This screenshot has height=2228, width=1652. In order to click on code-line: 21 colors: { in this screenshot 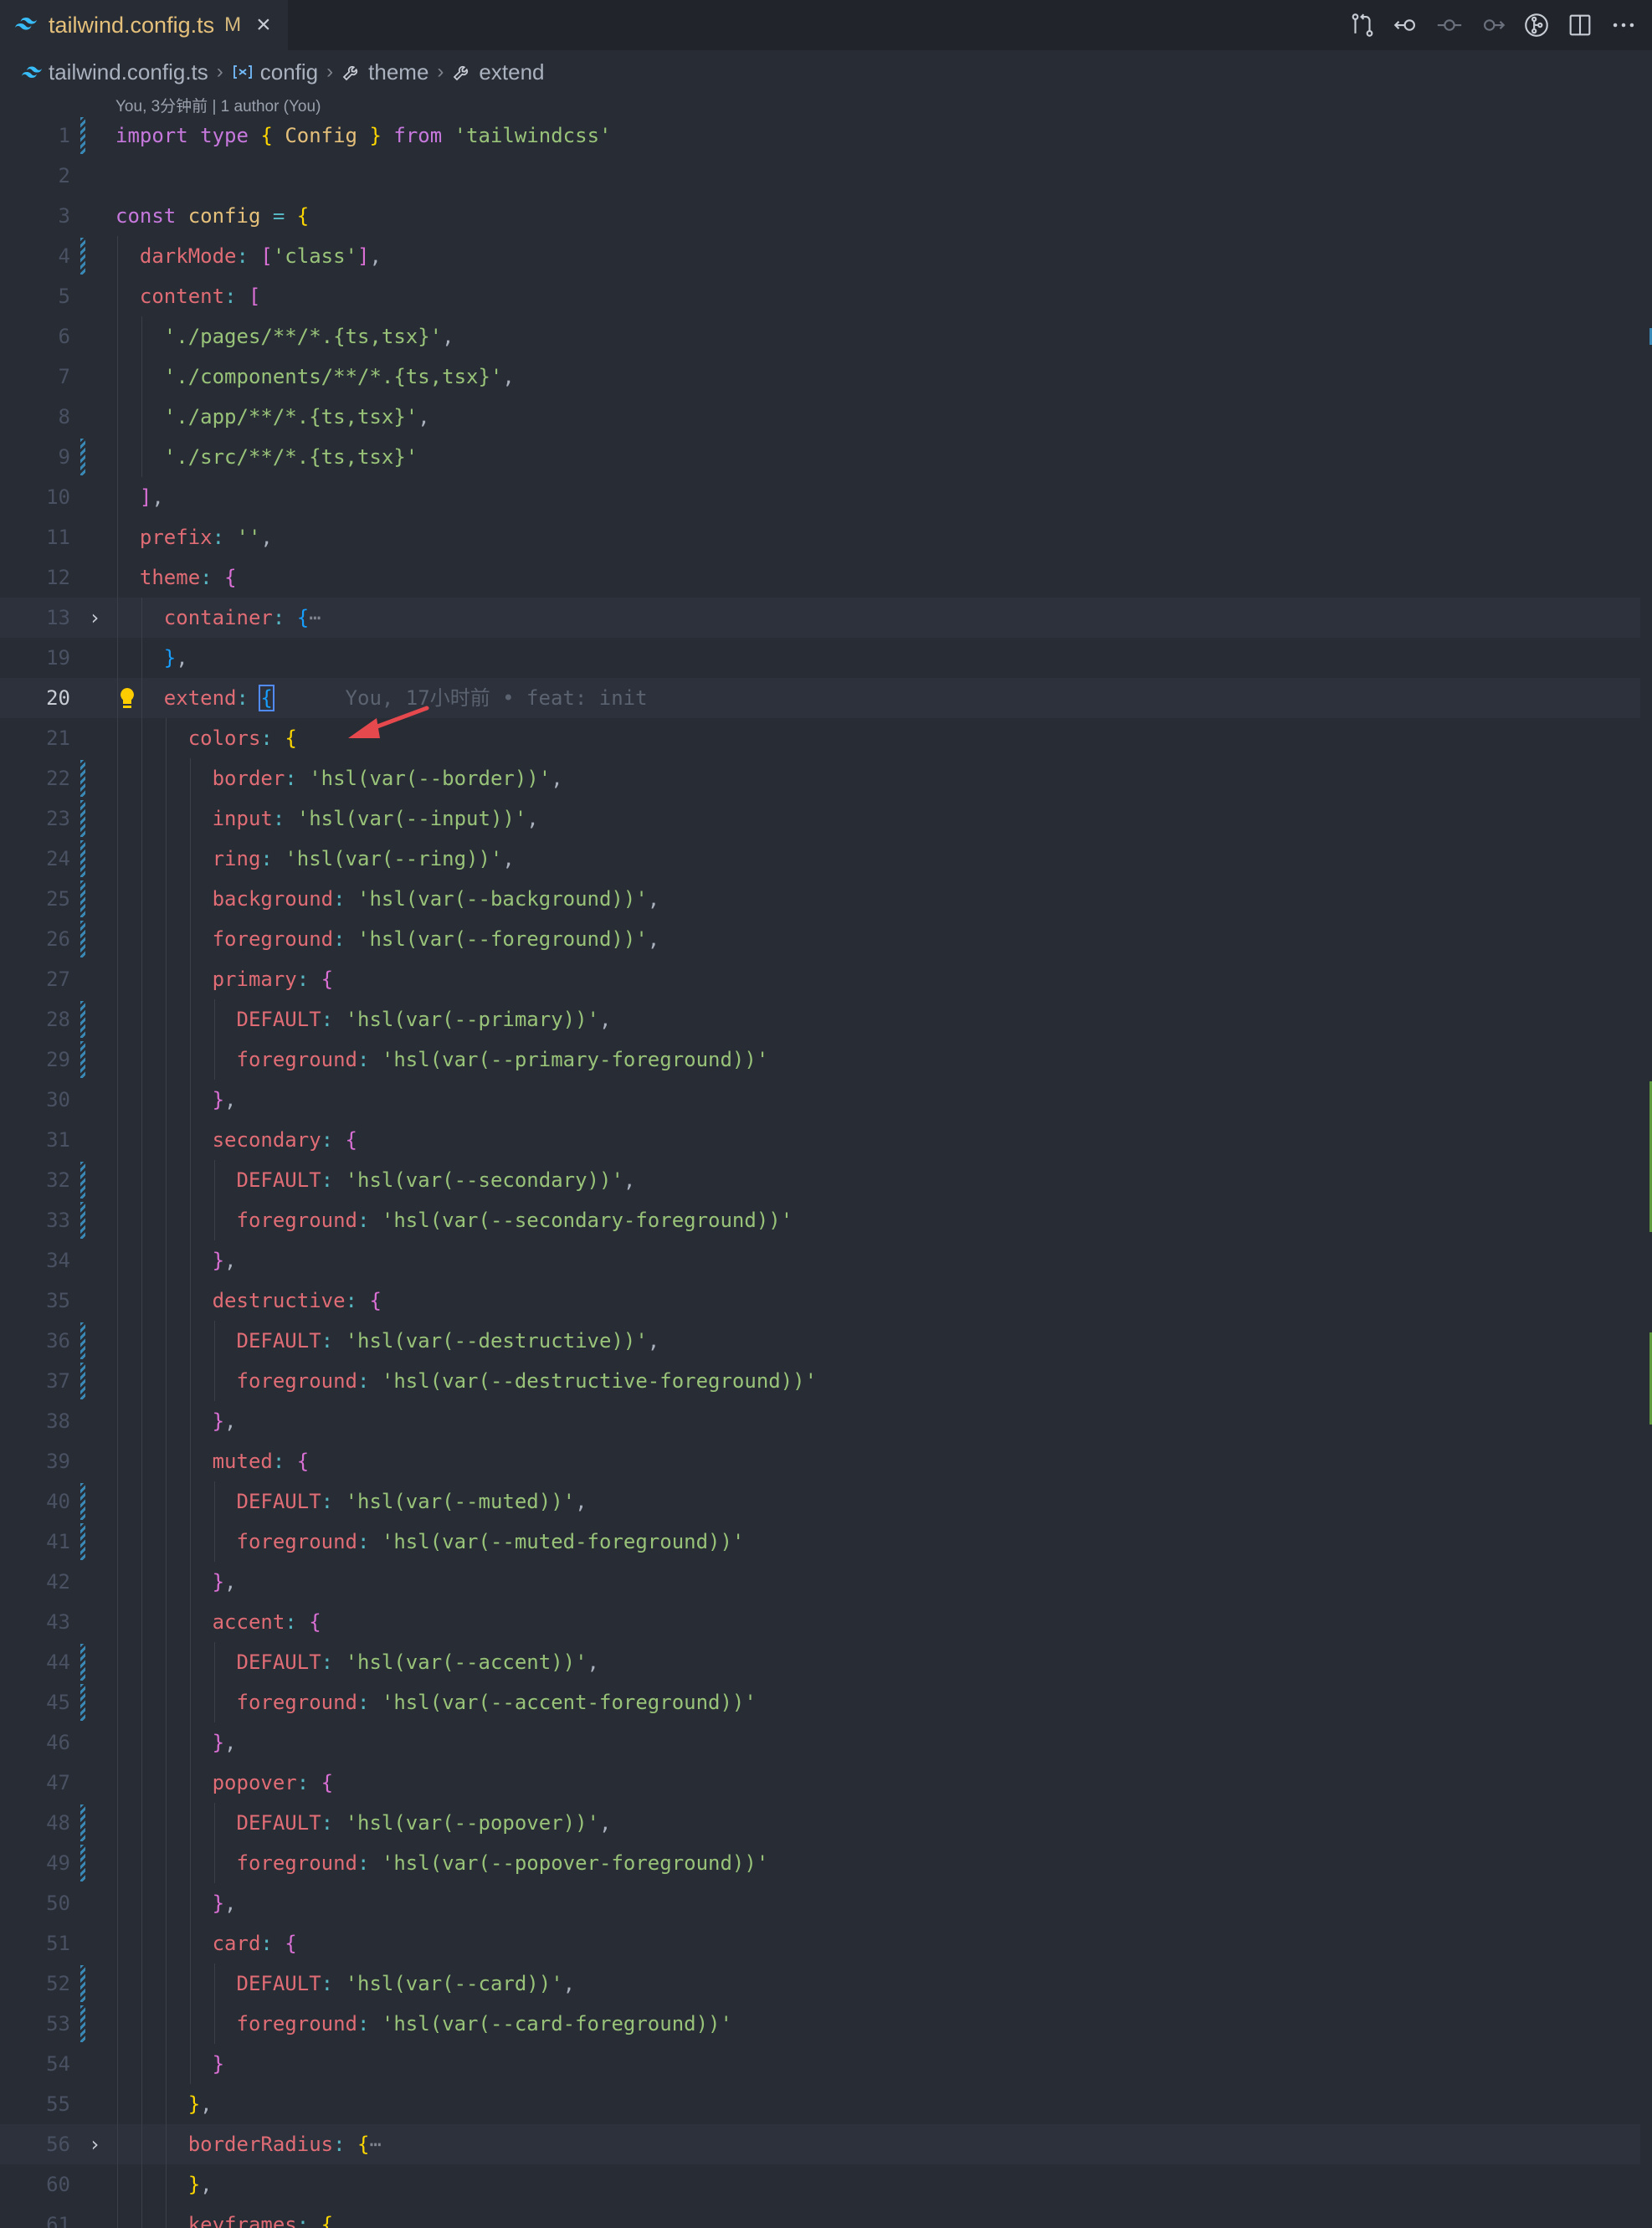, I will do `click(826, 738)`.